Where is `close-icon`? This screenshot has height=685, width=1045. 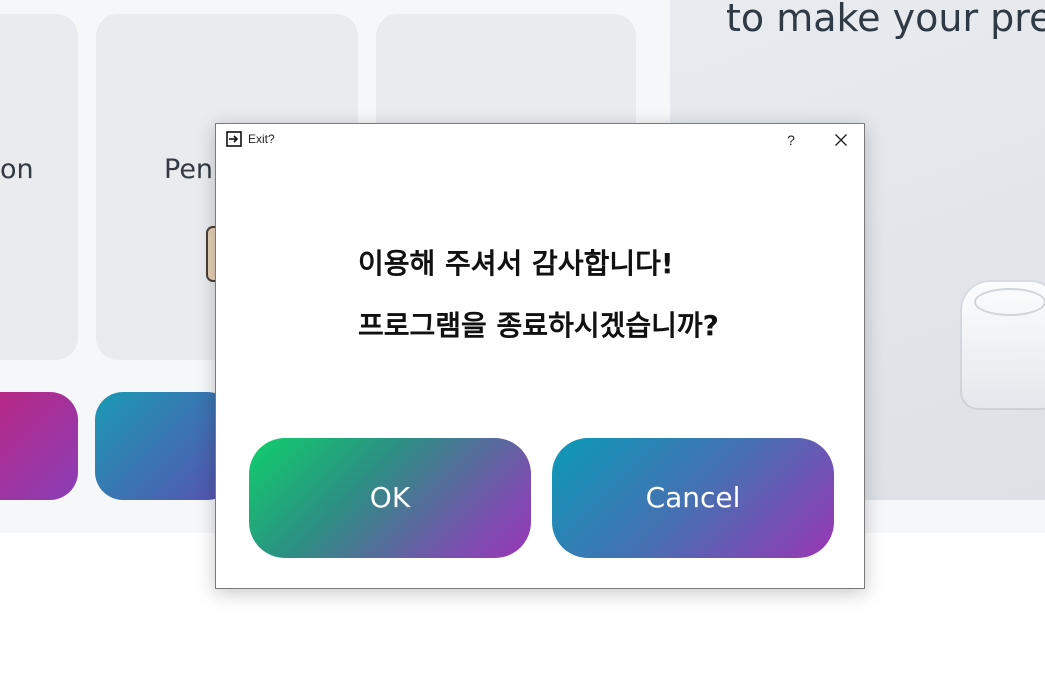 close-icon is located at coordinates (841, 140).